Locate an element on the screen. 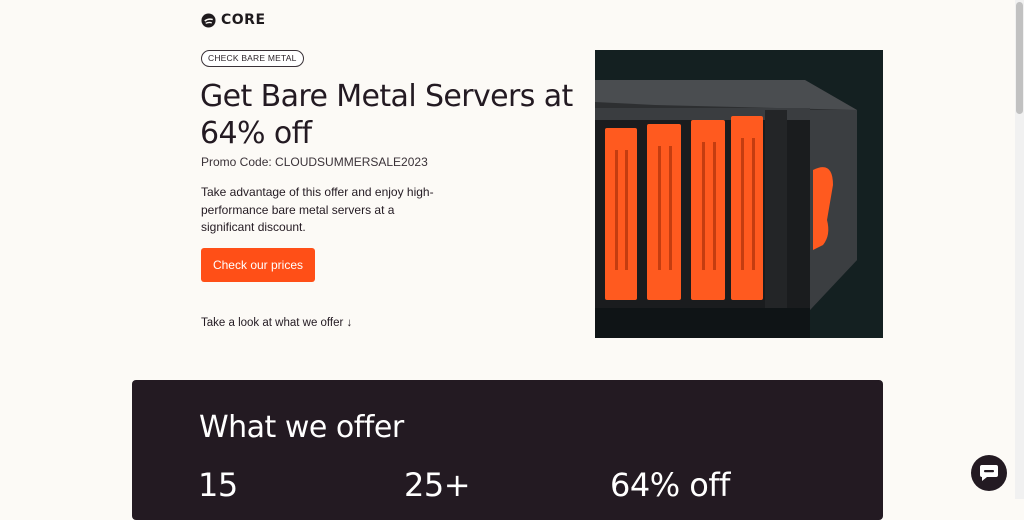 This screenshot has width=1024, height=520. core-logo-icon is located at coordinates (208, 20).